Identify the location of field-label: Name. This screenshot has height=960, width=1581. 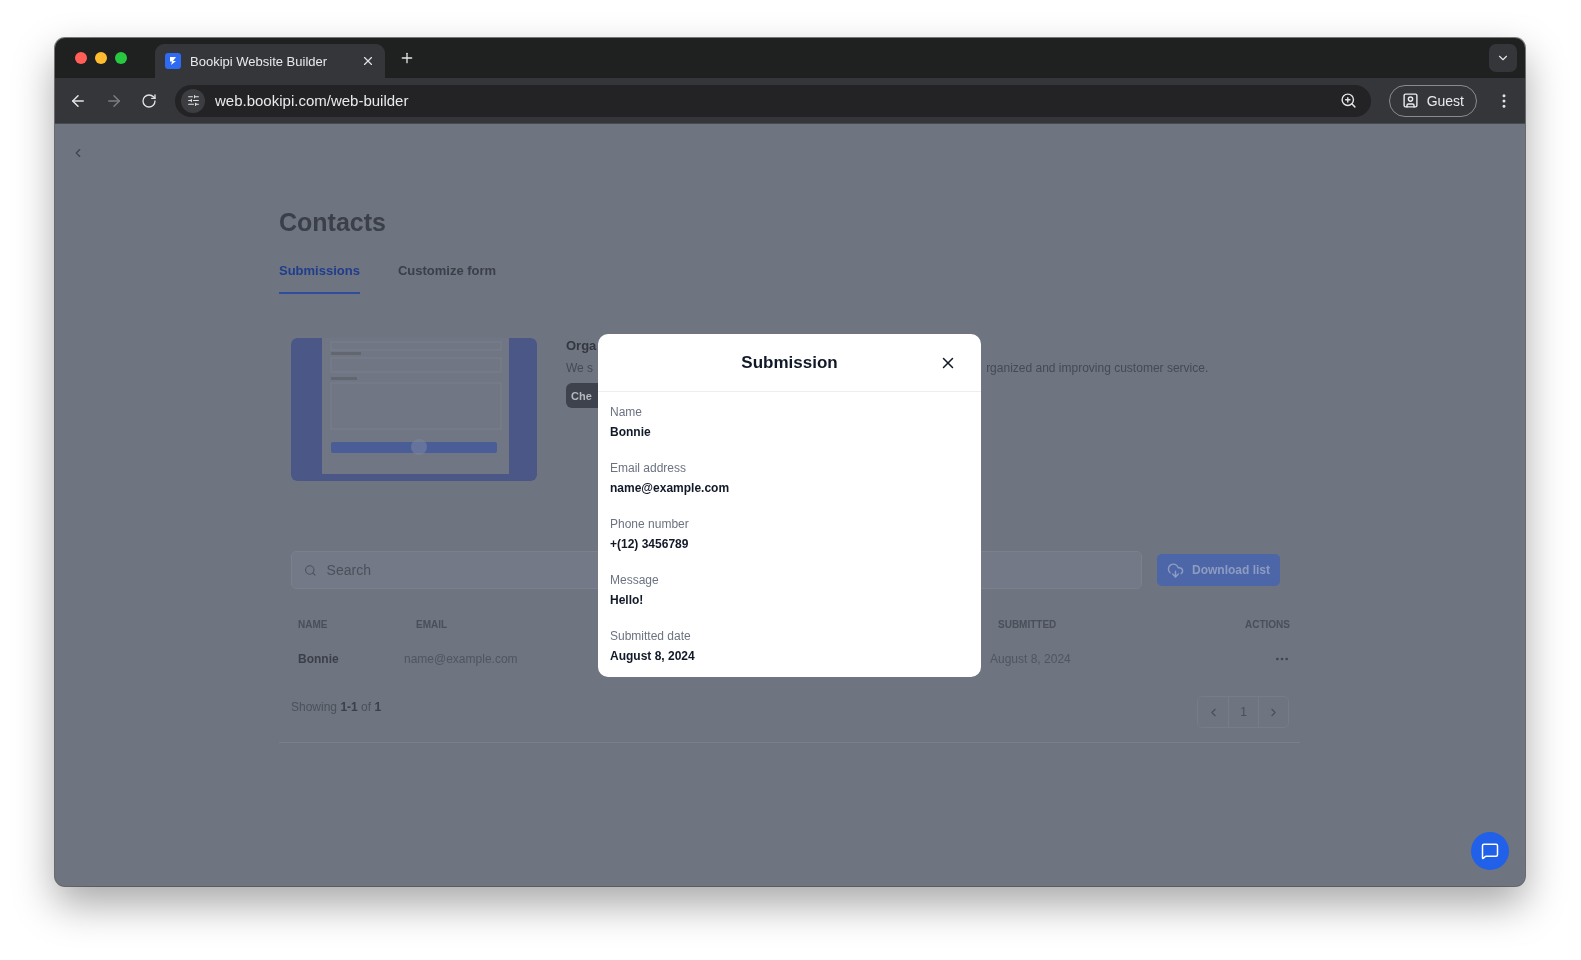
(626, 412).